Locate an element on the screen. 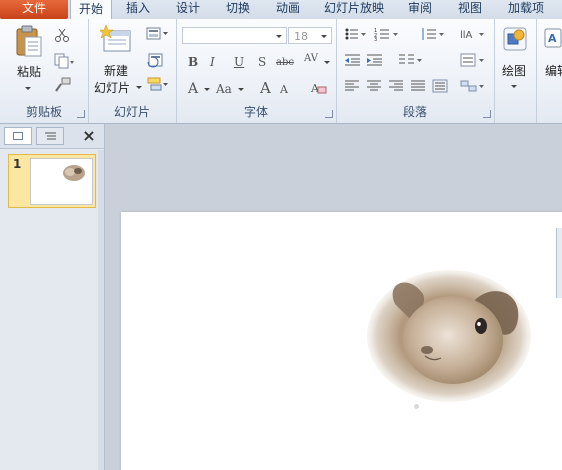 Image resolution: width=562 pixels, height=470 pixels. font-aa-icon: Aa is located at coordinates (224, 89).